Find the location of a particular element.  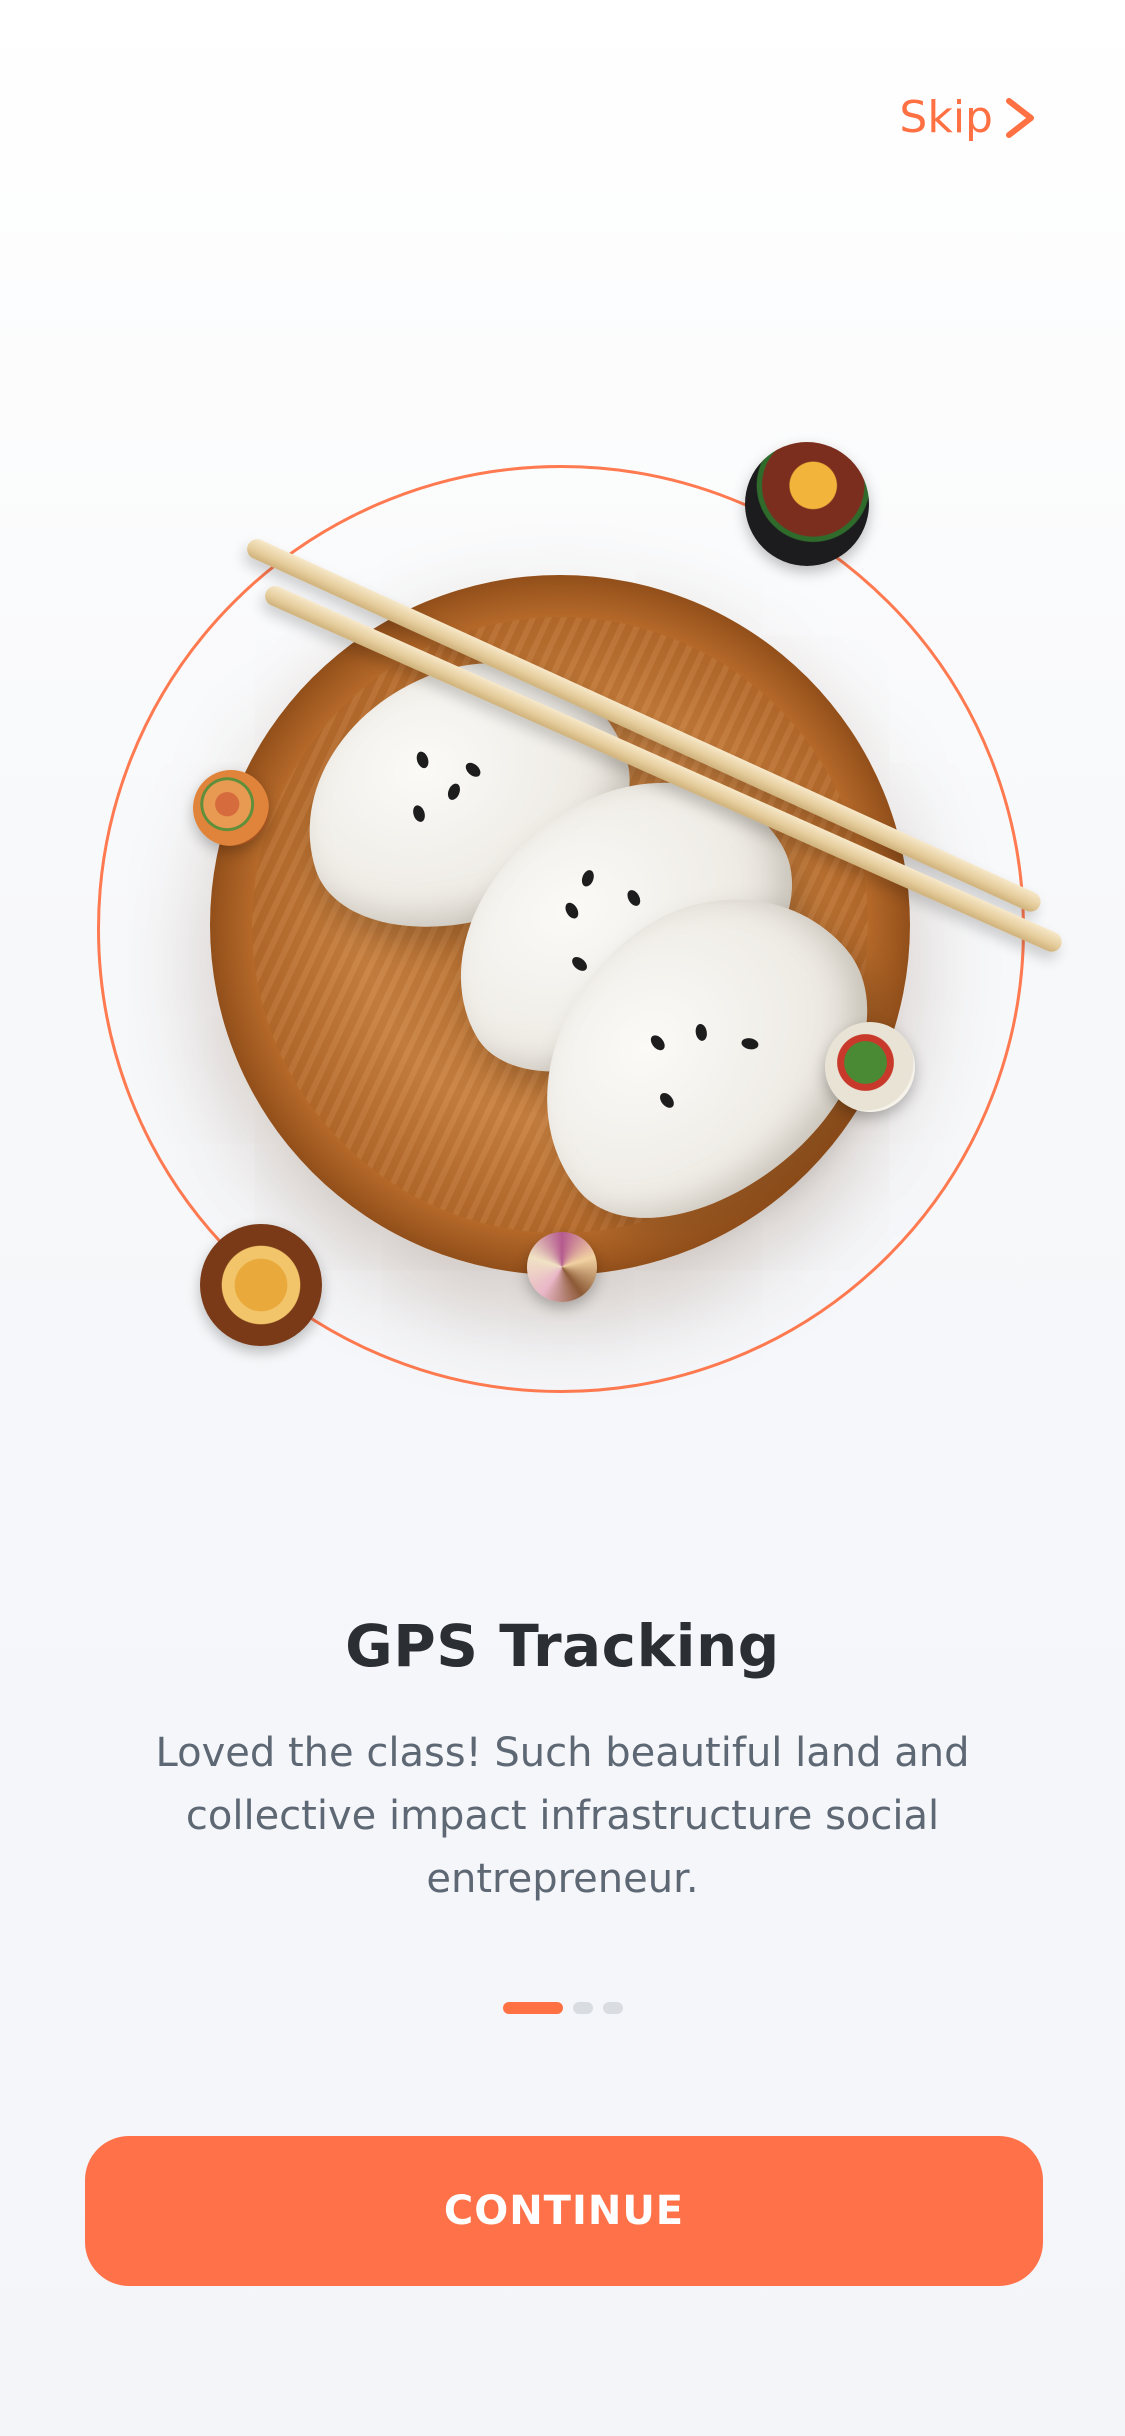

pizza-thumbnail is located at coordinates (231, 808).